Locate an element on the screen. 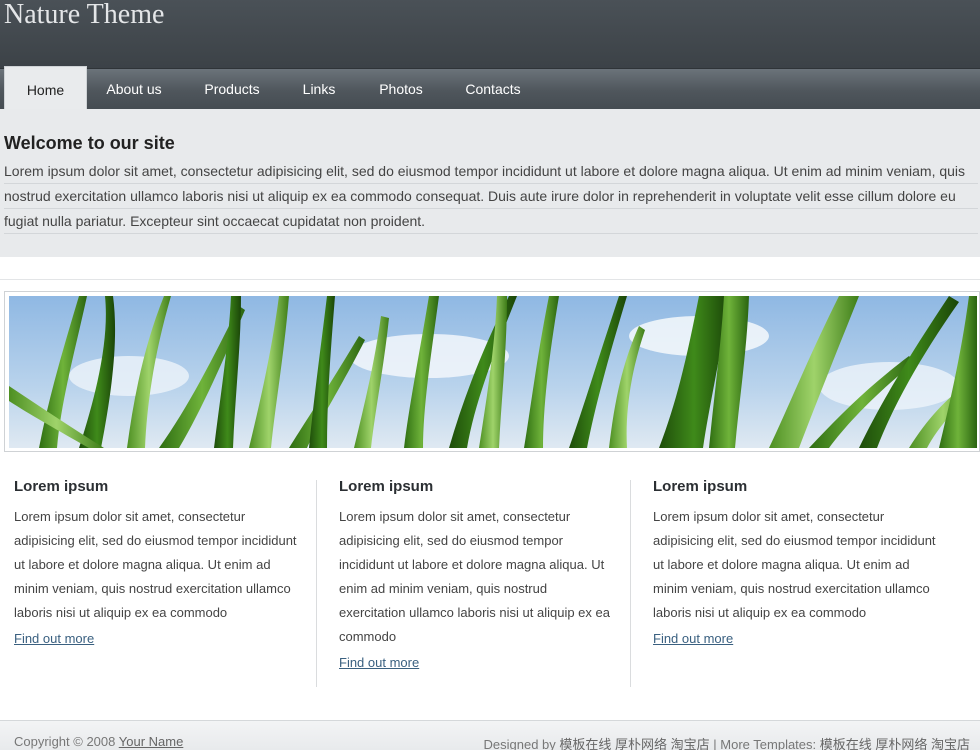  nav-item-contacts: Contacts is located at coordinates (493, 89).